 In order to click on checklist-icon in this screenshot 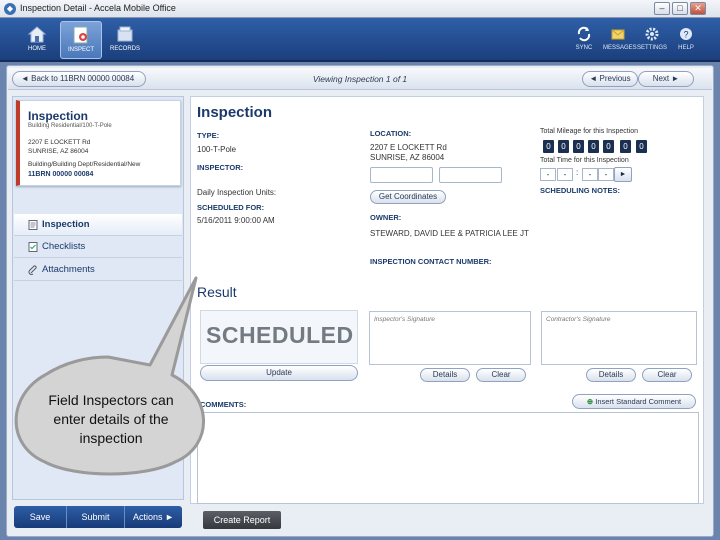, I will do `click(33, 247)`.